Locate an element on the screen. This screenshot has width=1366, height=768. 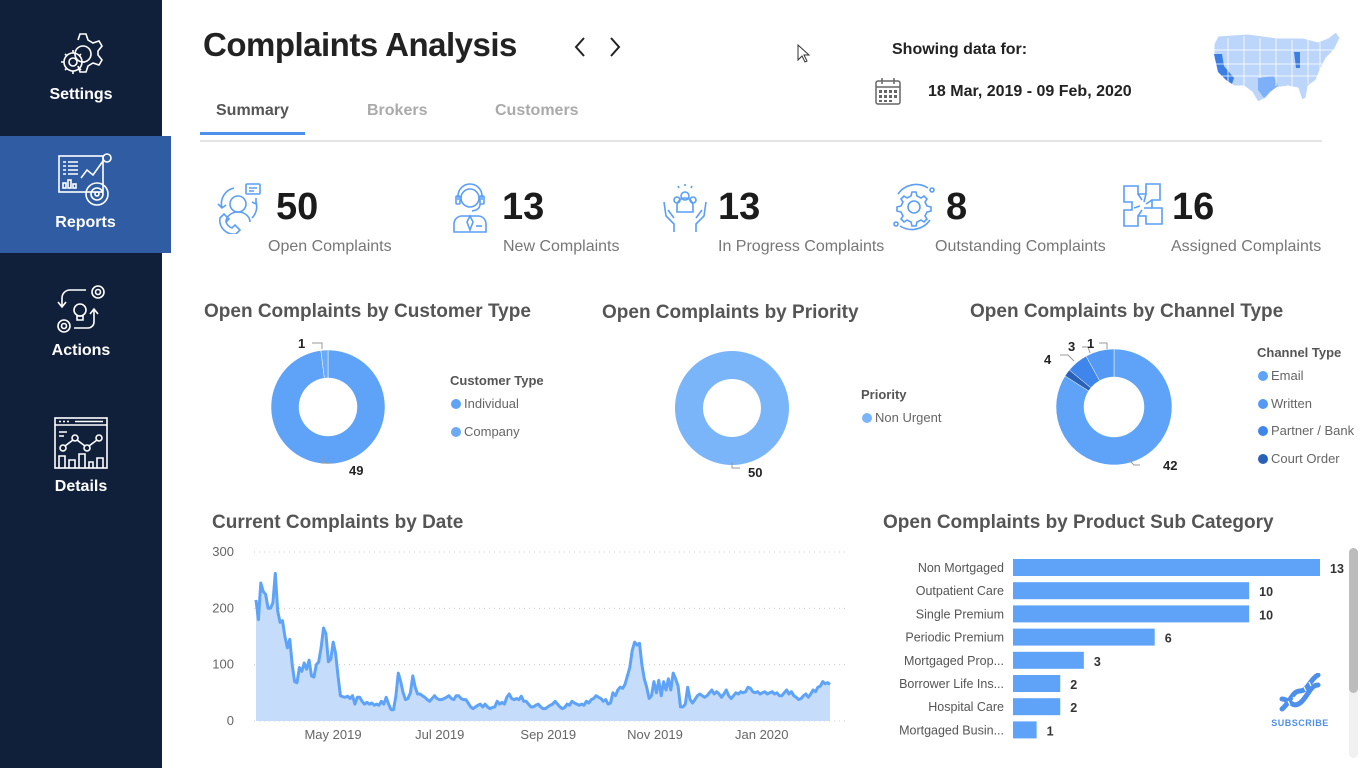
bar-value-label: 1 is located at coordinates (1050, 731).